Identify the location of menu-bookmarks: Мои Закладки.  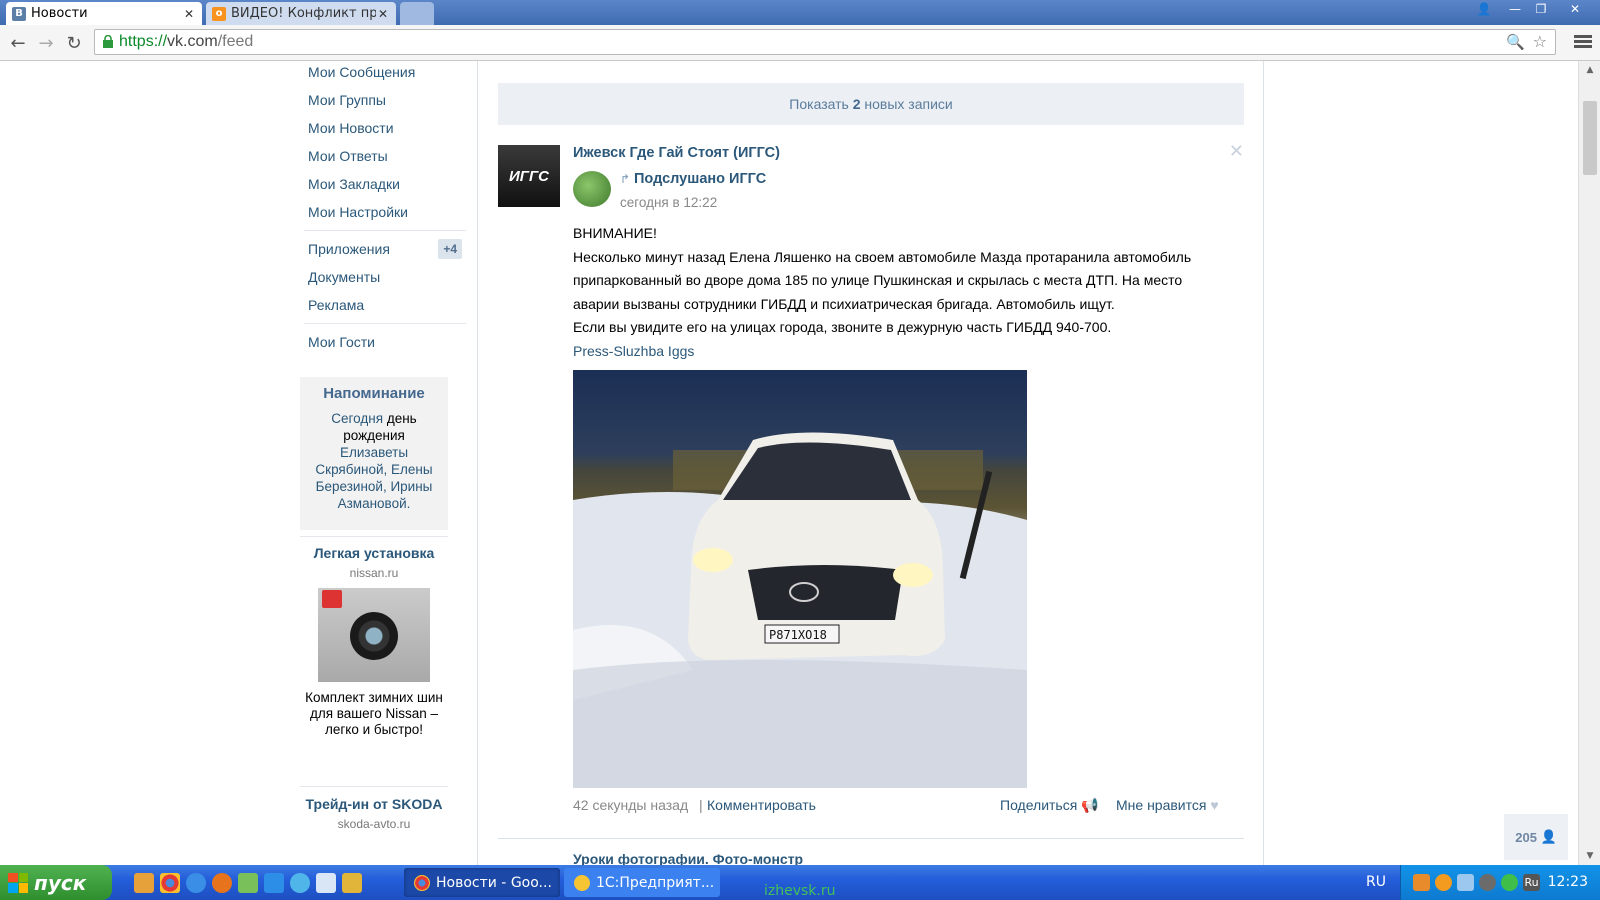
(385, 184).